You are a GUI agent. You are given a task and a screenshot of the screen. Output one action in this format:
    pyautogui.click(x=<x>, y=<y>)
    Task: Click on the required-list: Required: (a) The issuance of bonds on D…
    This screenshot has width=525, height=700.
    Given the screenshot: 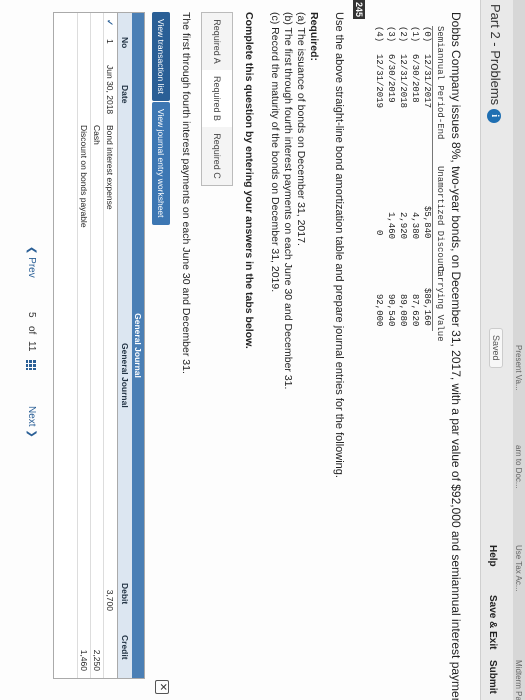 What is the action you would take?
    pyautogui.click(x=294, y=200)
    